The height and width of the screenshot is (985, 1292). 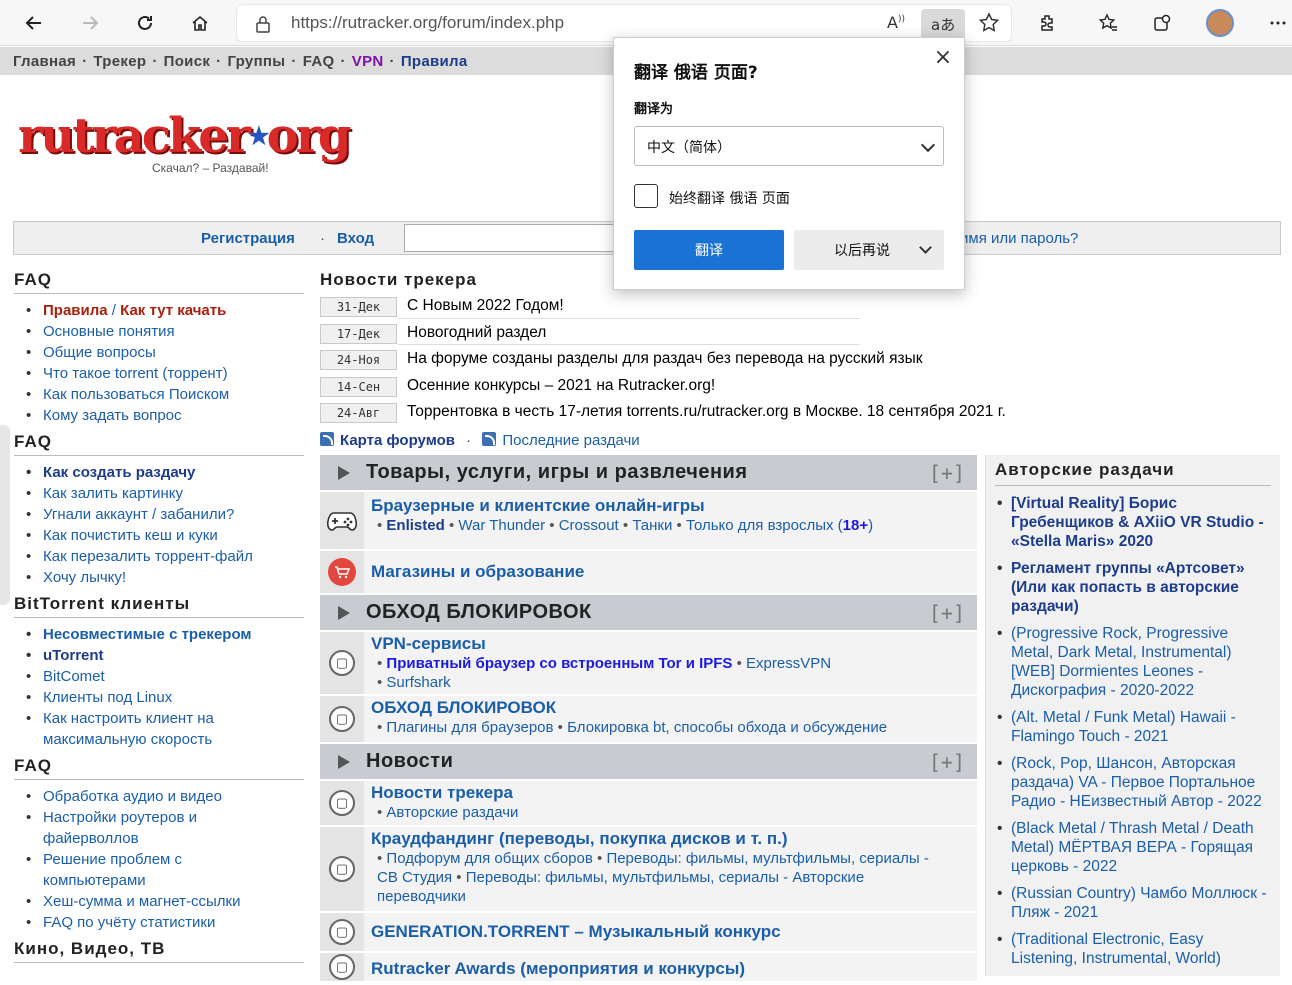 What do you see at coordinates (943, 58) in the screenshot?
I see `close-icon: ×` at bounding box center [943, 58].